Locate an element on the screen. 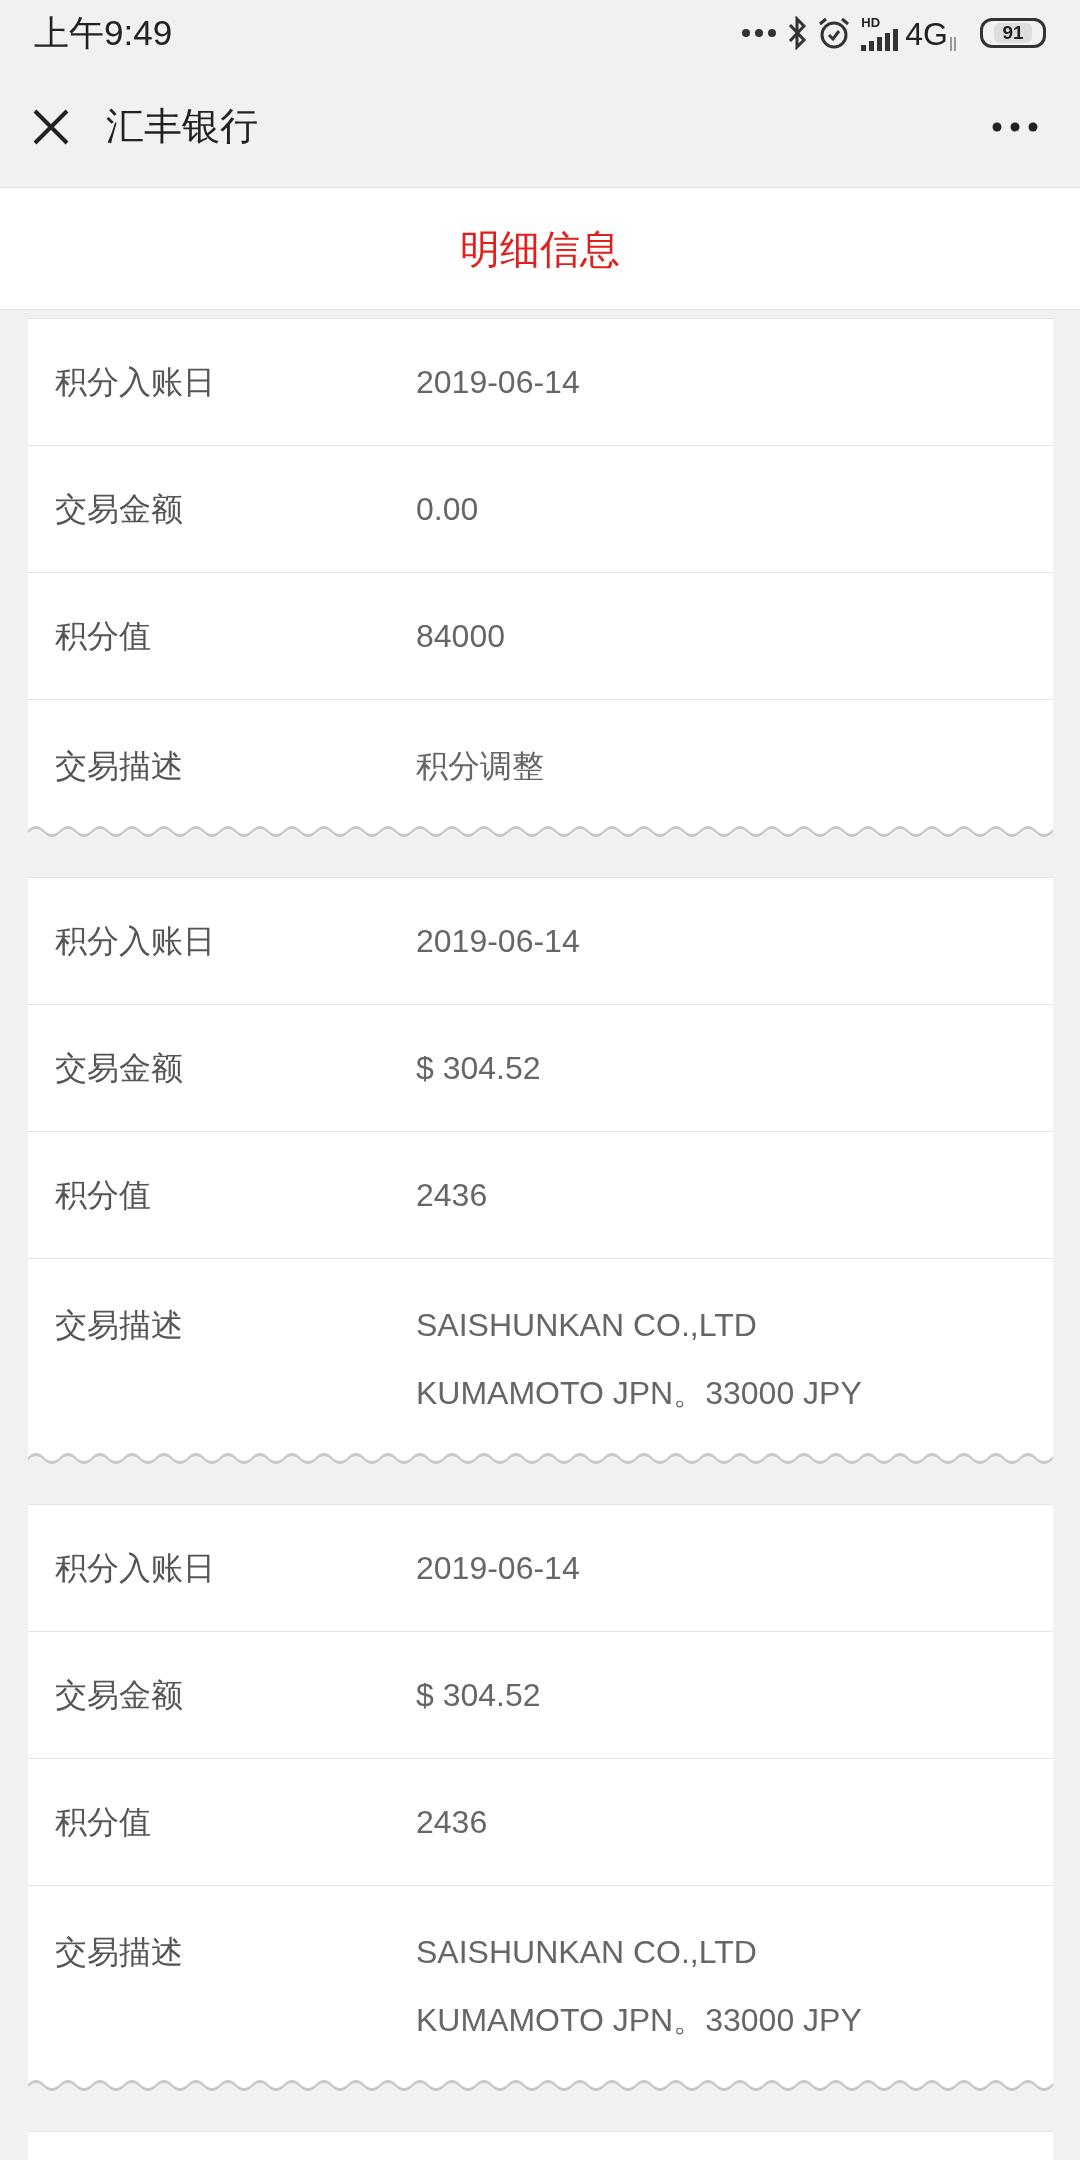 This screenshot has height=2160, width=1080. status-time: 上午9:49 is located at coordinates (103, 32).